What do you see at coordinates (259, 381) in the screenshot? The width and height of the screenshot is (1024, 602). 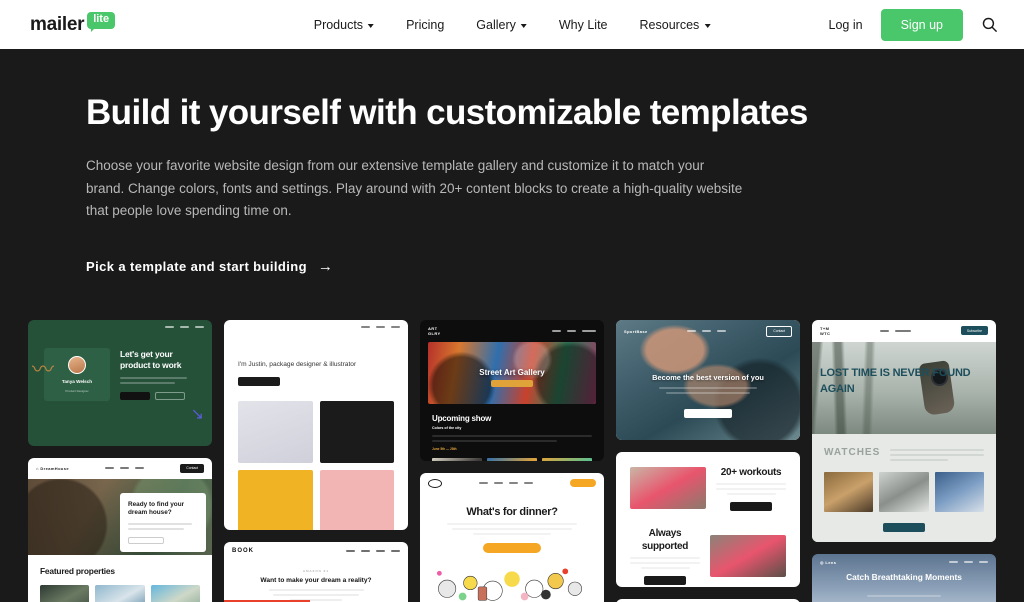 I see `package-cta-button` at bounding box center [259, 381].